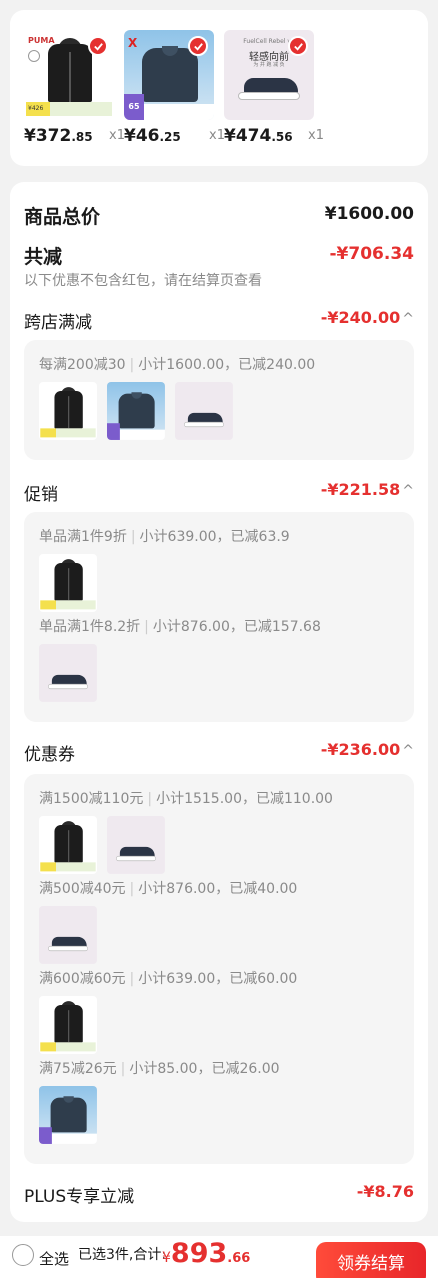  What do you see at coordinates (186, 799) in the screenshot?
I see `rule-text: 满1500减110元 | 小计1515.00，已减110.00` at bounding box center [186, 799].